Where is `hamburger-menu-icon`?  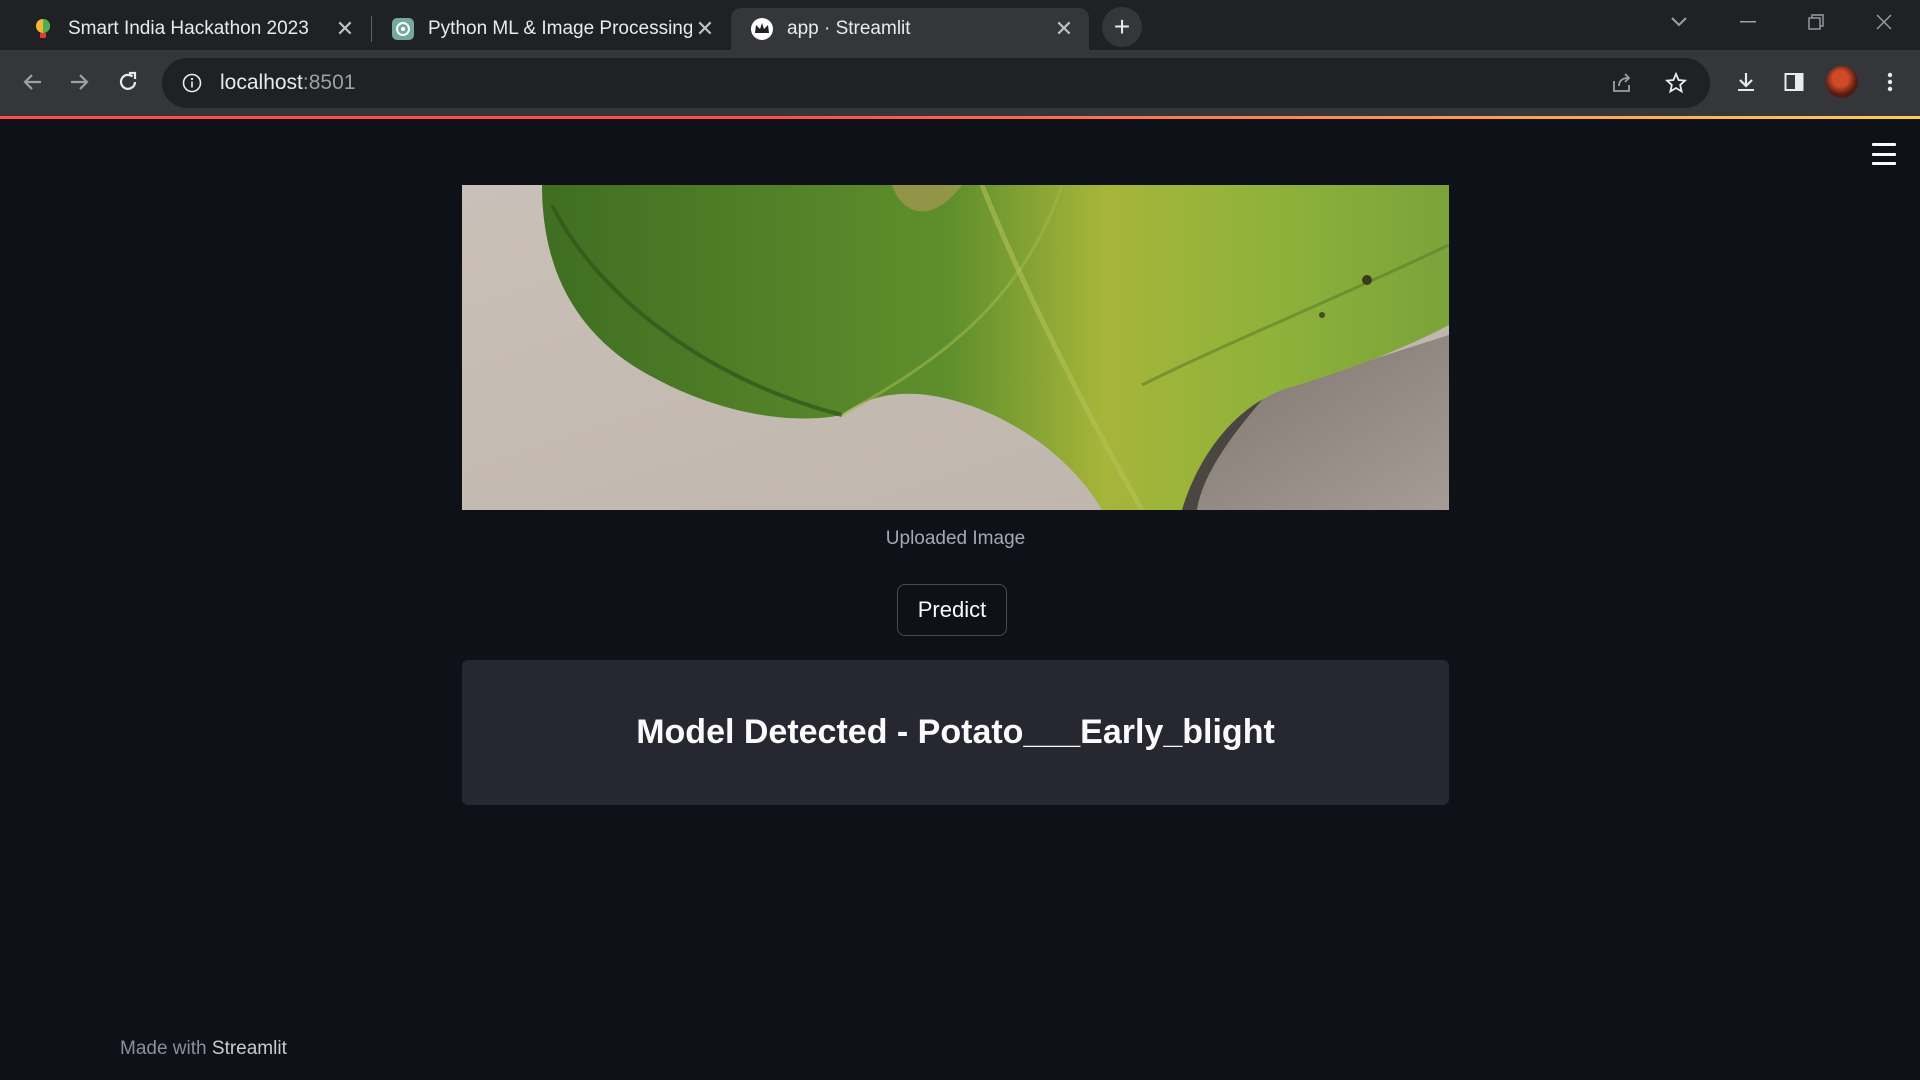 hamburger-menu-icon is located at coordinates (1884, 154).